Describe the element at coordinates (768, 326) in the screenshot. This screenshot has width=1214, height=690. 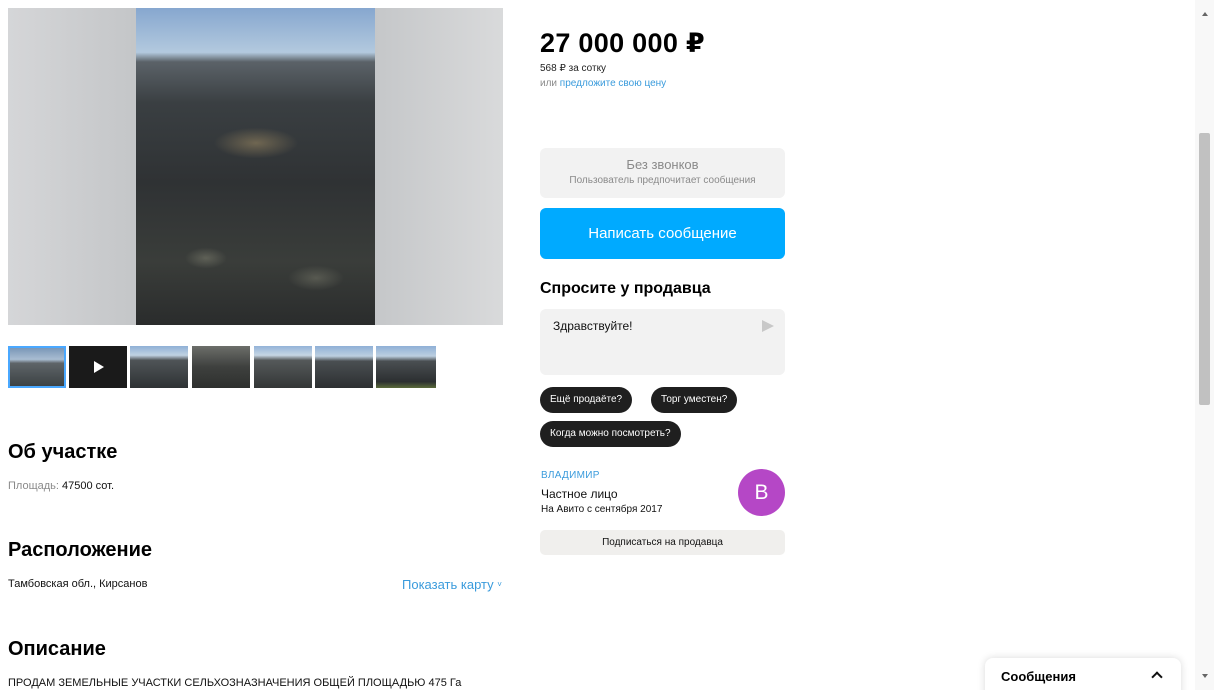
I see `send-icon` at that location.